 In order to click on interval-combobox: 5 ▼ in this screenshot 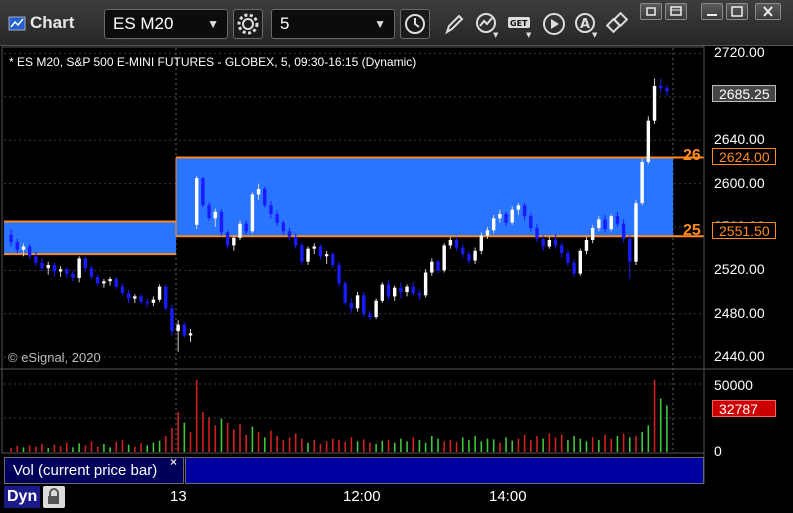, I will do `click(333, 24)`.